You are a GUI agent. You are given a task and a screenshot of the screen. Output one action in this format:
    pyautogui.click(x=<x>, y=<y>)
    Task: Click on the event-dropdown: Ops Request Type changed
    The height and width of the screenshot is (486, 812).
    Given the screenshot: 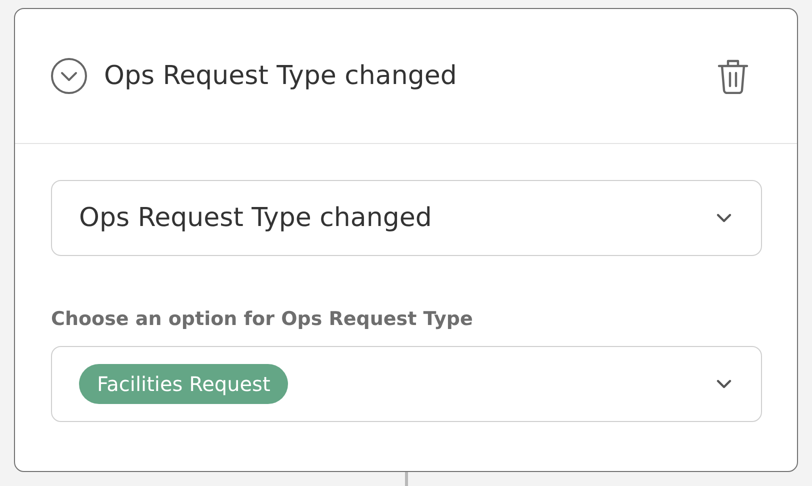 What is the action you would take?
    pyautogui.click(x=406, y=218)
    